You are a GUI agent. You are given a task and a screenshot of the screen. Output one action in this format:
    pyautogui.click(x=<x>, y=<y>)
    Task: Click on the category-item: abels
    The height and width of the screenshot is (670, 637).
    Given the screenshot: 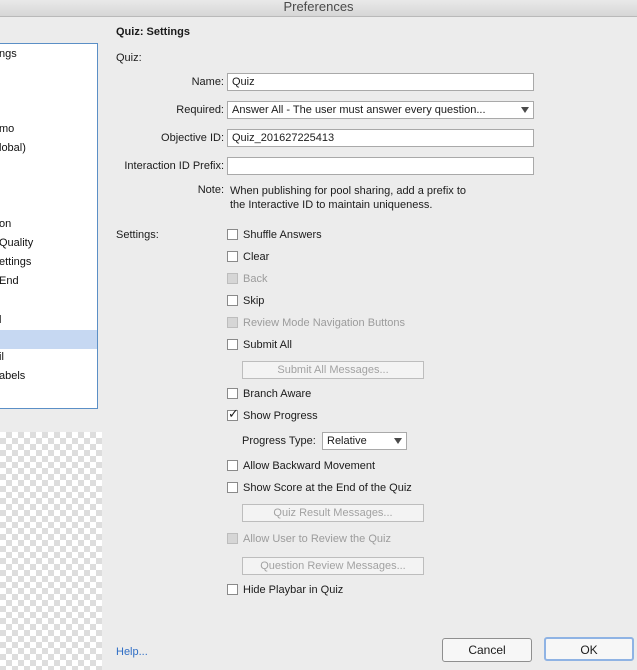 What is the action you would take?
    pyautogui.click(x=48, y=376)
    